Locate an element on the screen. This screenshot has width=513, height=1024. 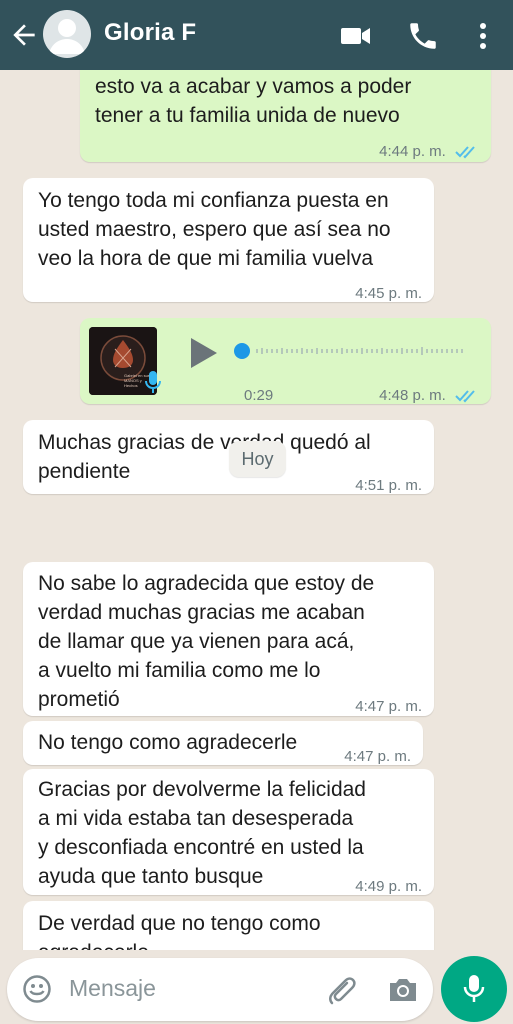
camera-icon is located at coordinates (403, 989).